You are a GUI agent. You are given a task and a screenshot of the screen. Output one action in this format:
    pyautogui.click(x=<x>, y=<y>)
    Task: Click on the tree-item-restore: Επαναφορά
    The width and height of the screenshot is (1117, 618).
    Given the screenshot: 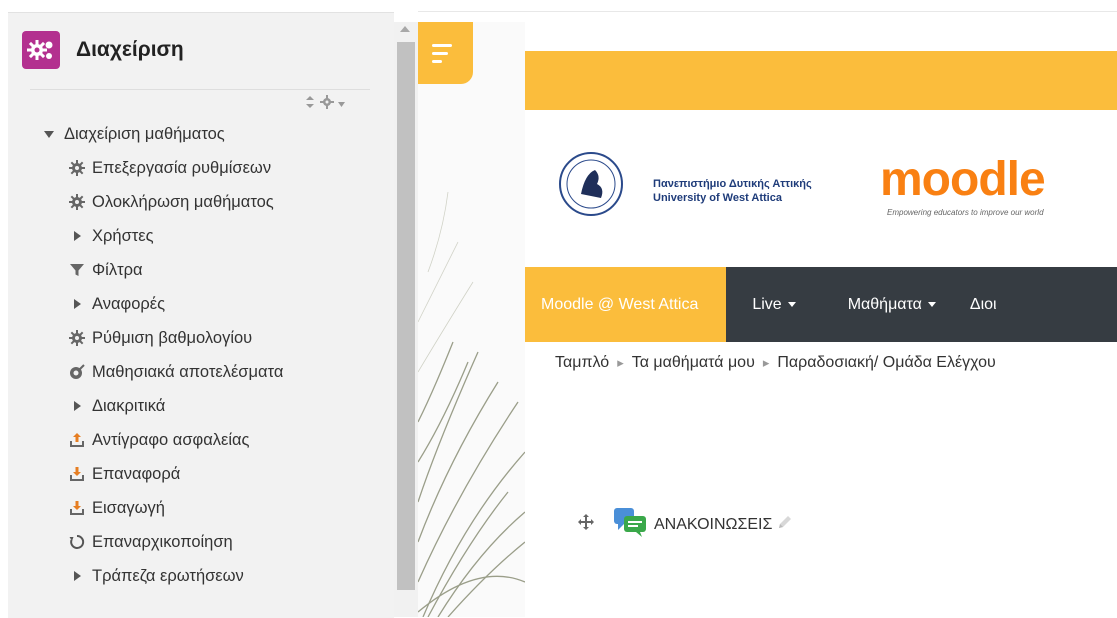 What is the action you would take?
    pyautogui.click(x=201, y=474)
    